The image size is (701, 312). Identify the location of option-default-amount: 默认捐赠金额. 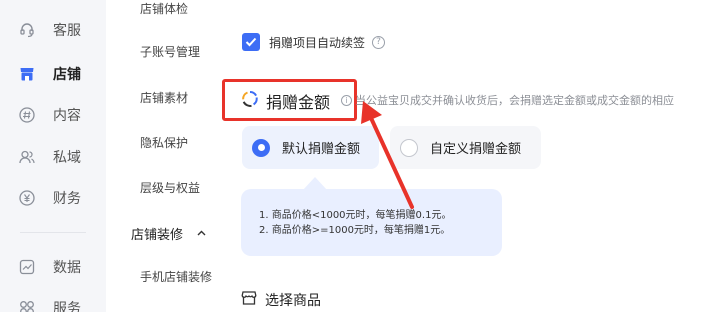
(310, 147).